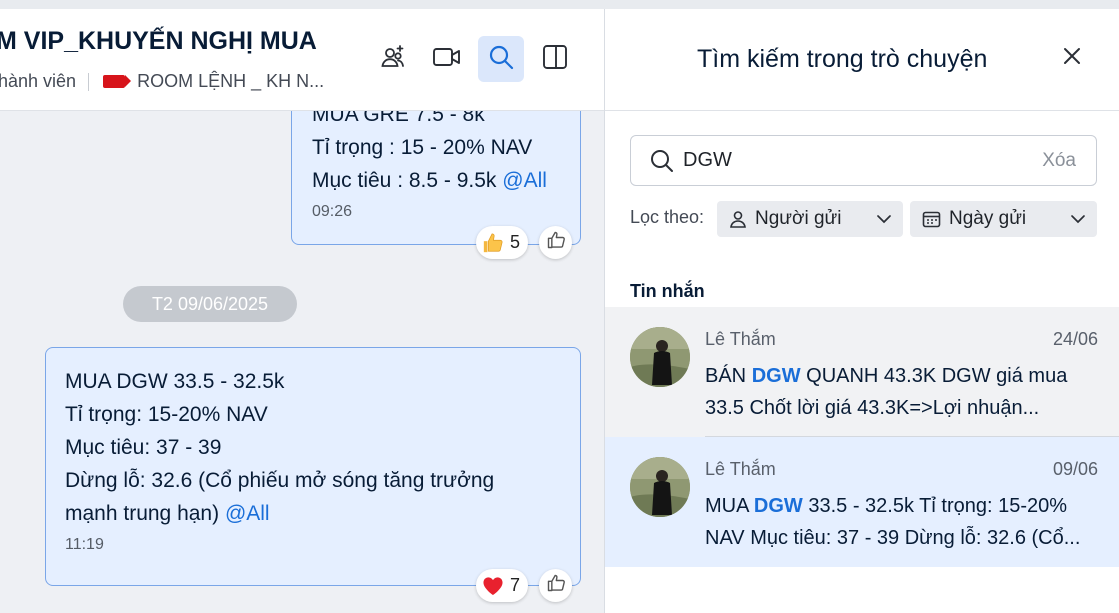 Image resolution: width=1119 pixels, height=613 pixels. I want to click on search-panel-title: Tìm kiếm trong trò chuyện, so click(842, 59).